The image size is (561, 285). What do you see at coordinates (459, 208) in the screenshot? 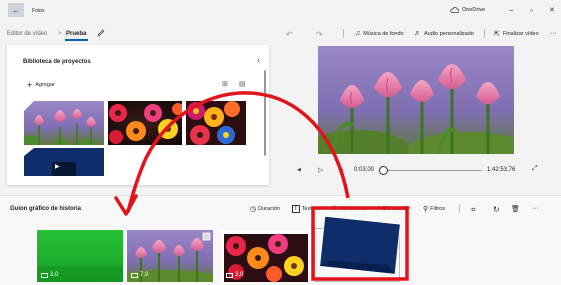
I see `storyboard-divider` at bounding box center [459, 208].